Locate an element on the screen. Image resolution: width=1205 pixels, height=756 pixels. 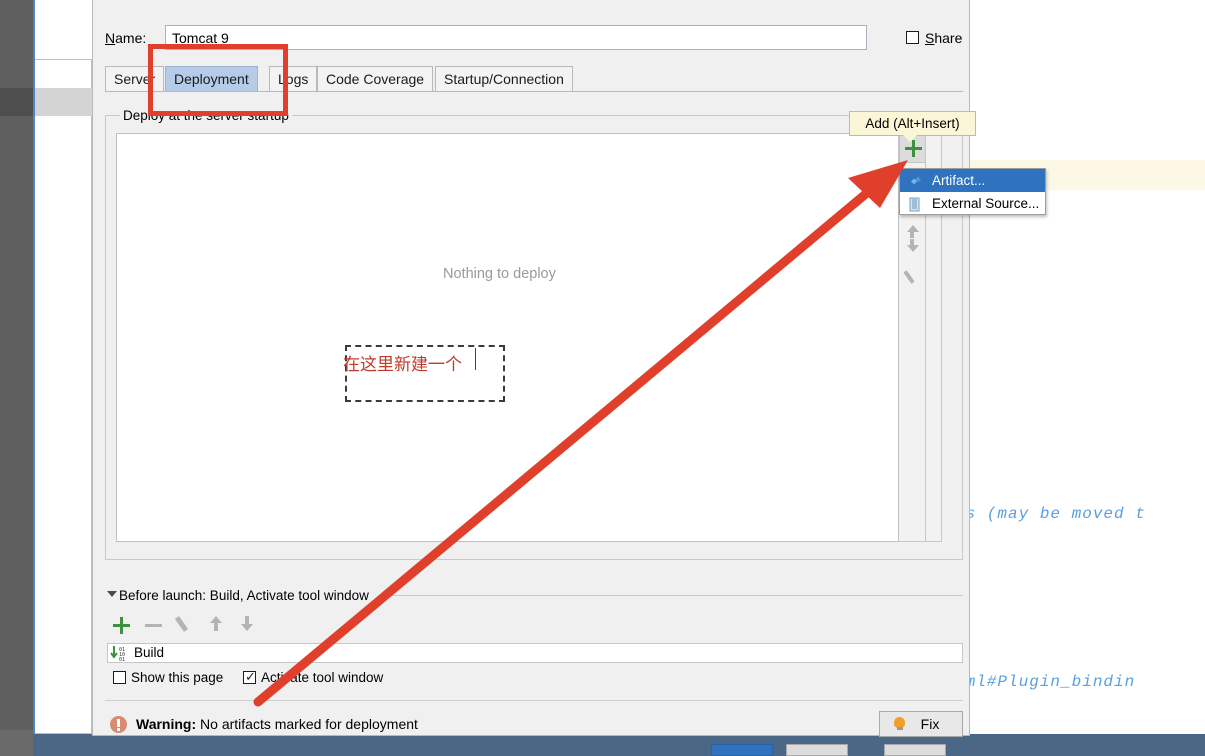
editor-code-line-1: ts (may be moved t is located at coordinates (1050, 514).